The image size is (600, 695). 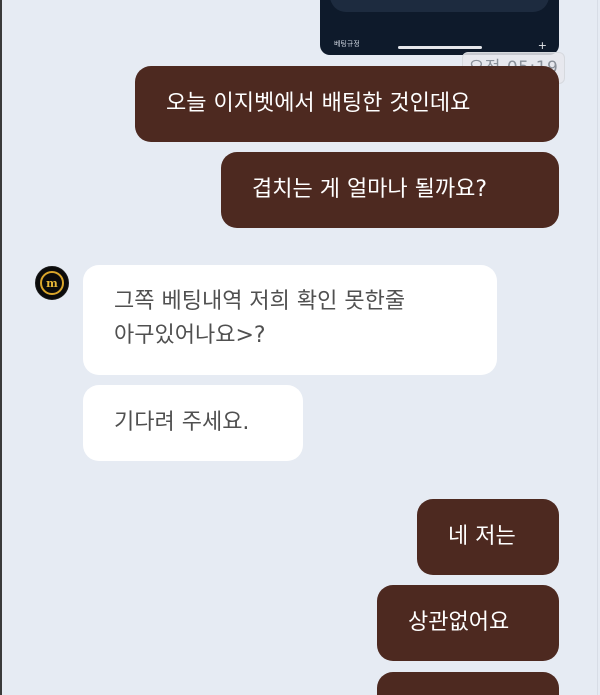 What do you see at coordinates (1, 347) in the screenshot?
I see `left-border` at bounding box center [1, 347].